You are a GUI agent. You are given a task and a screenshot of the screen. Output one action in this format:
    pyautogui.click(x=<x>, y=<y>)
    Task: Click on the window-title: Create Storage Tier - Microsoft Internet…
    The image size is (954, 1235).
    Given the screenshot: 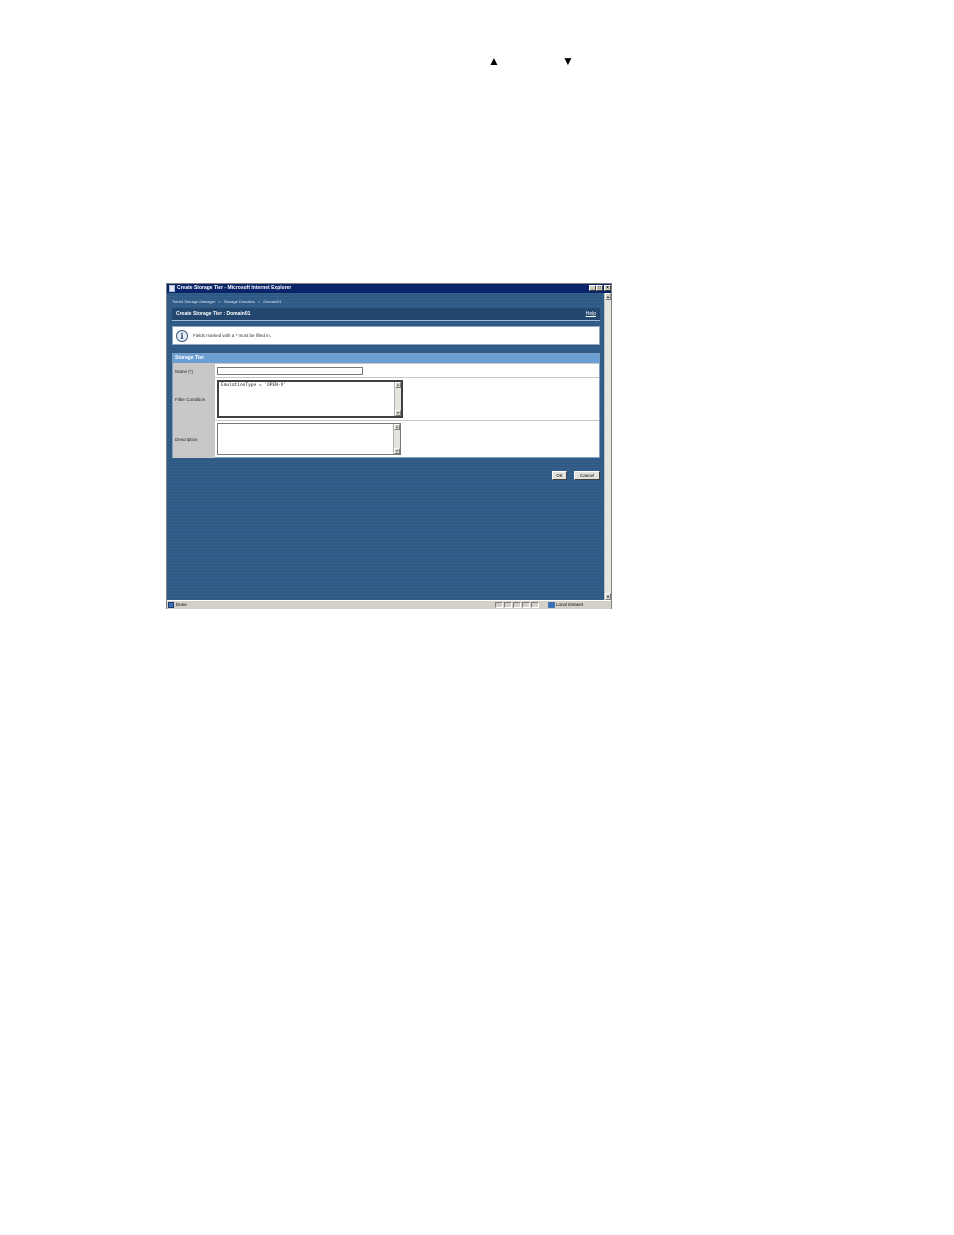 What is the action you would take?
    pyautogui.click(x=234, y=288)
    